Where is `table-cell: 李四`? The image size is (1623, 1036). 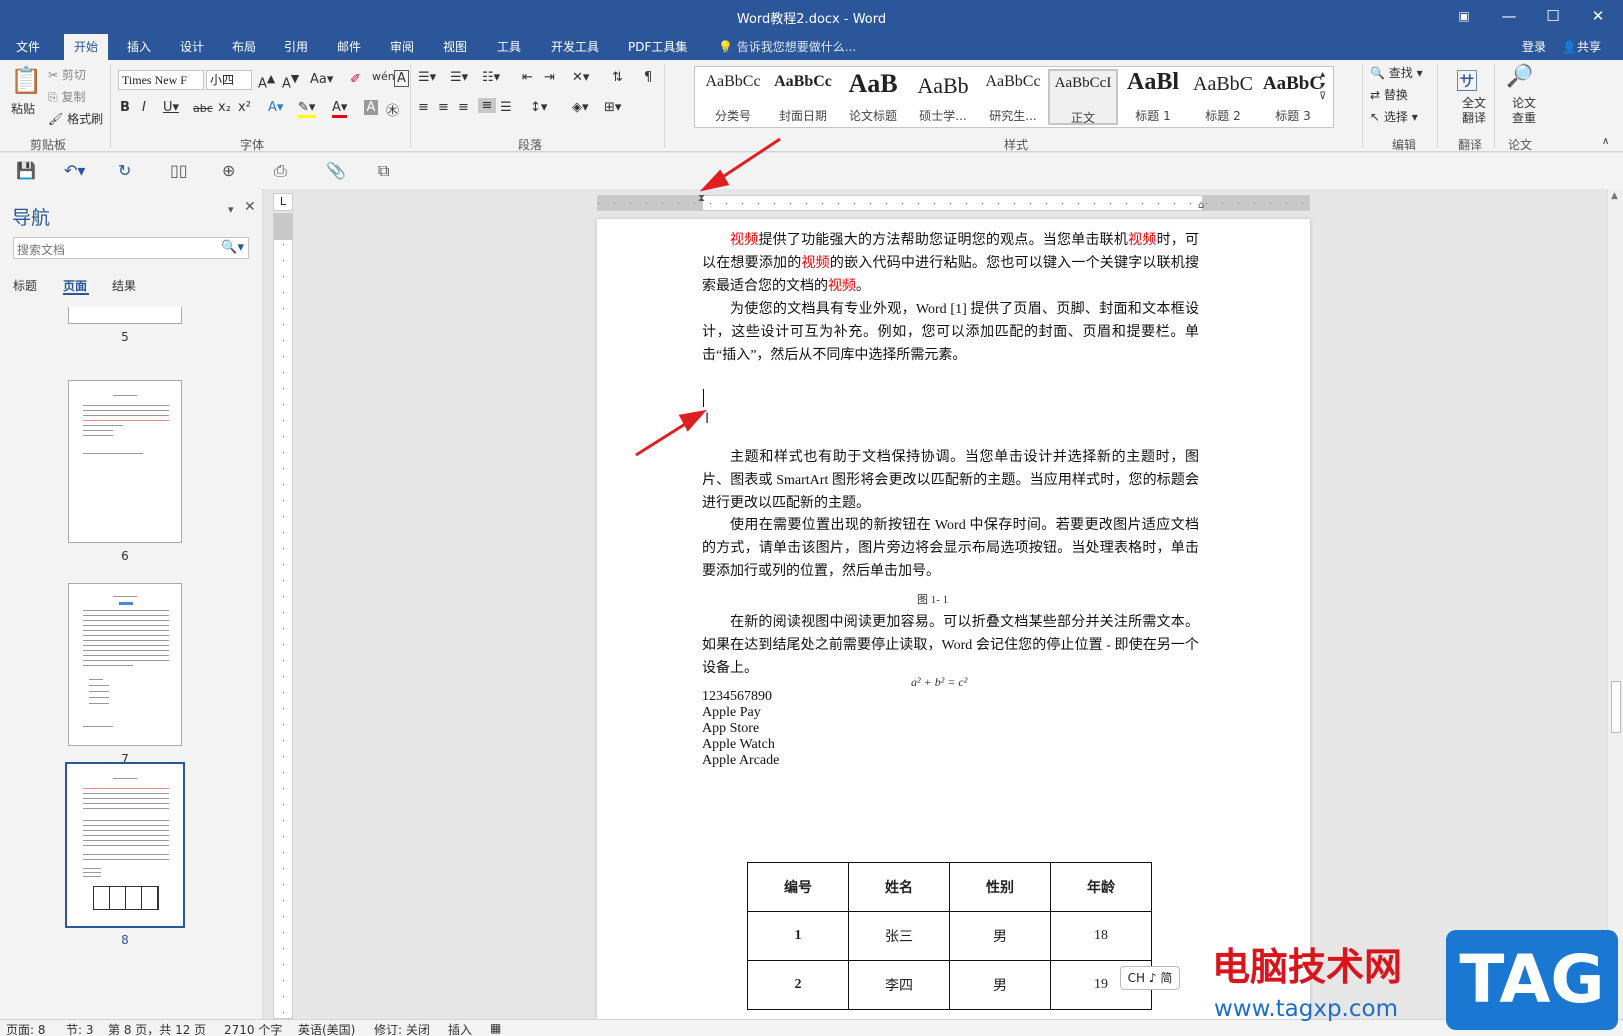
table-cell: 李四 is located at coordinates (899, 985).